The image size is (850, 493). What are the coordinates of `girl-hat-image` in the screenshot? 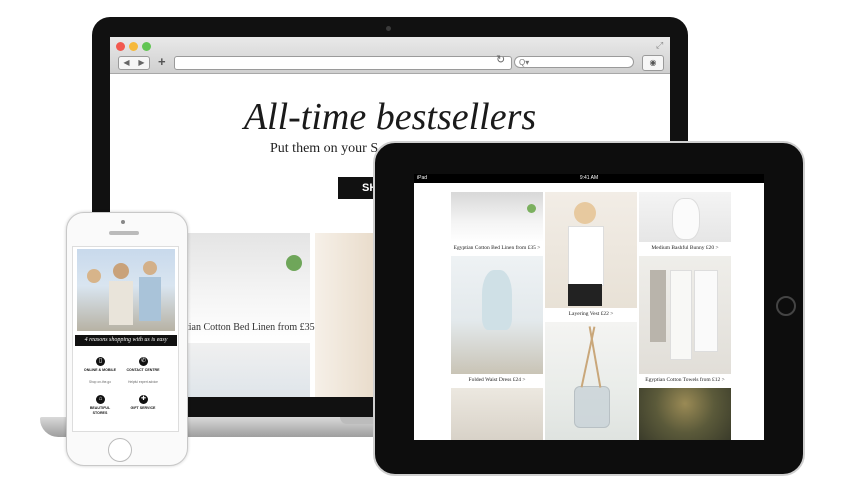 It's located at (248, 370).